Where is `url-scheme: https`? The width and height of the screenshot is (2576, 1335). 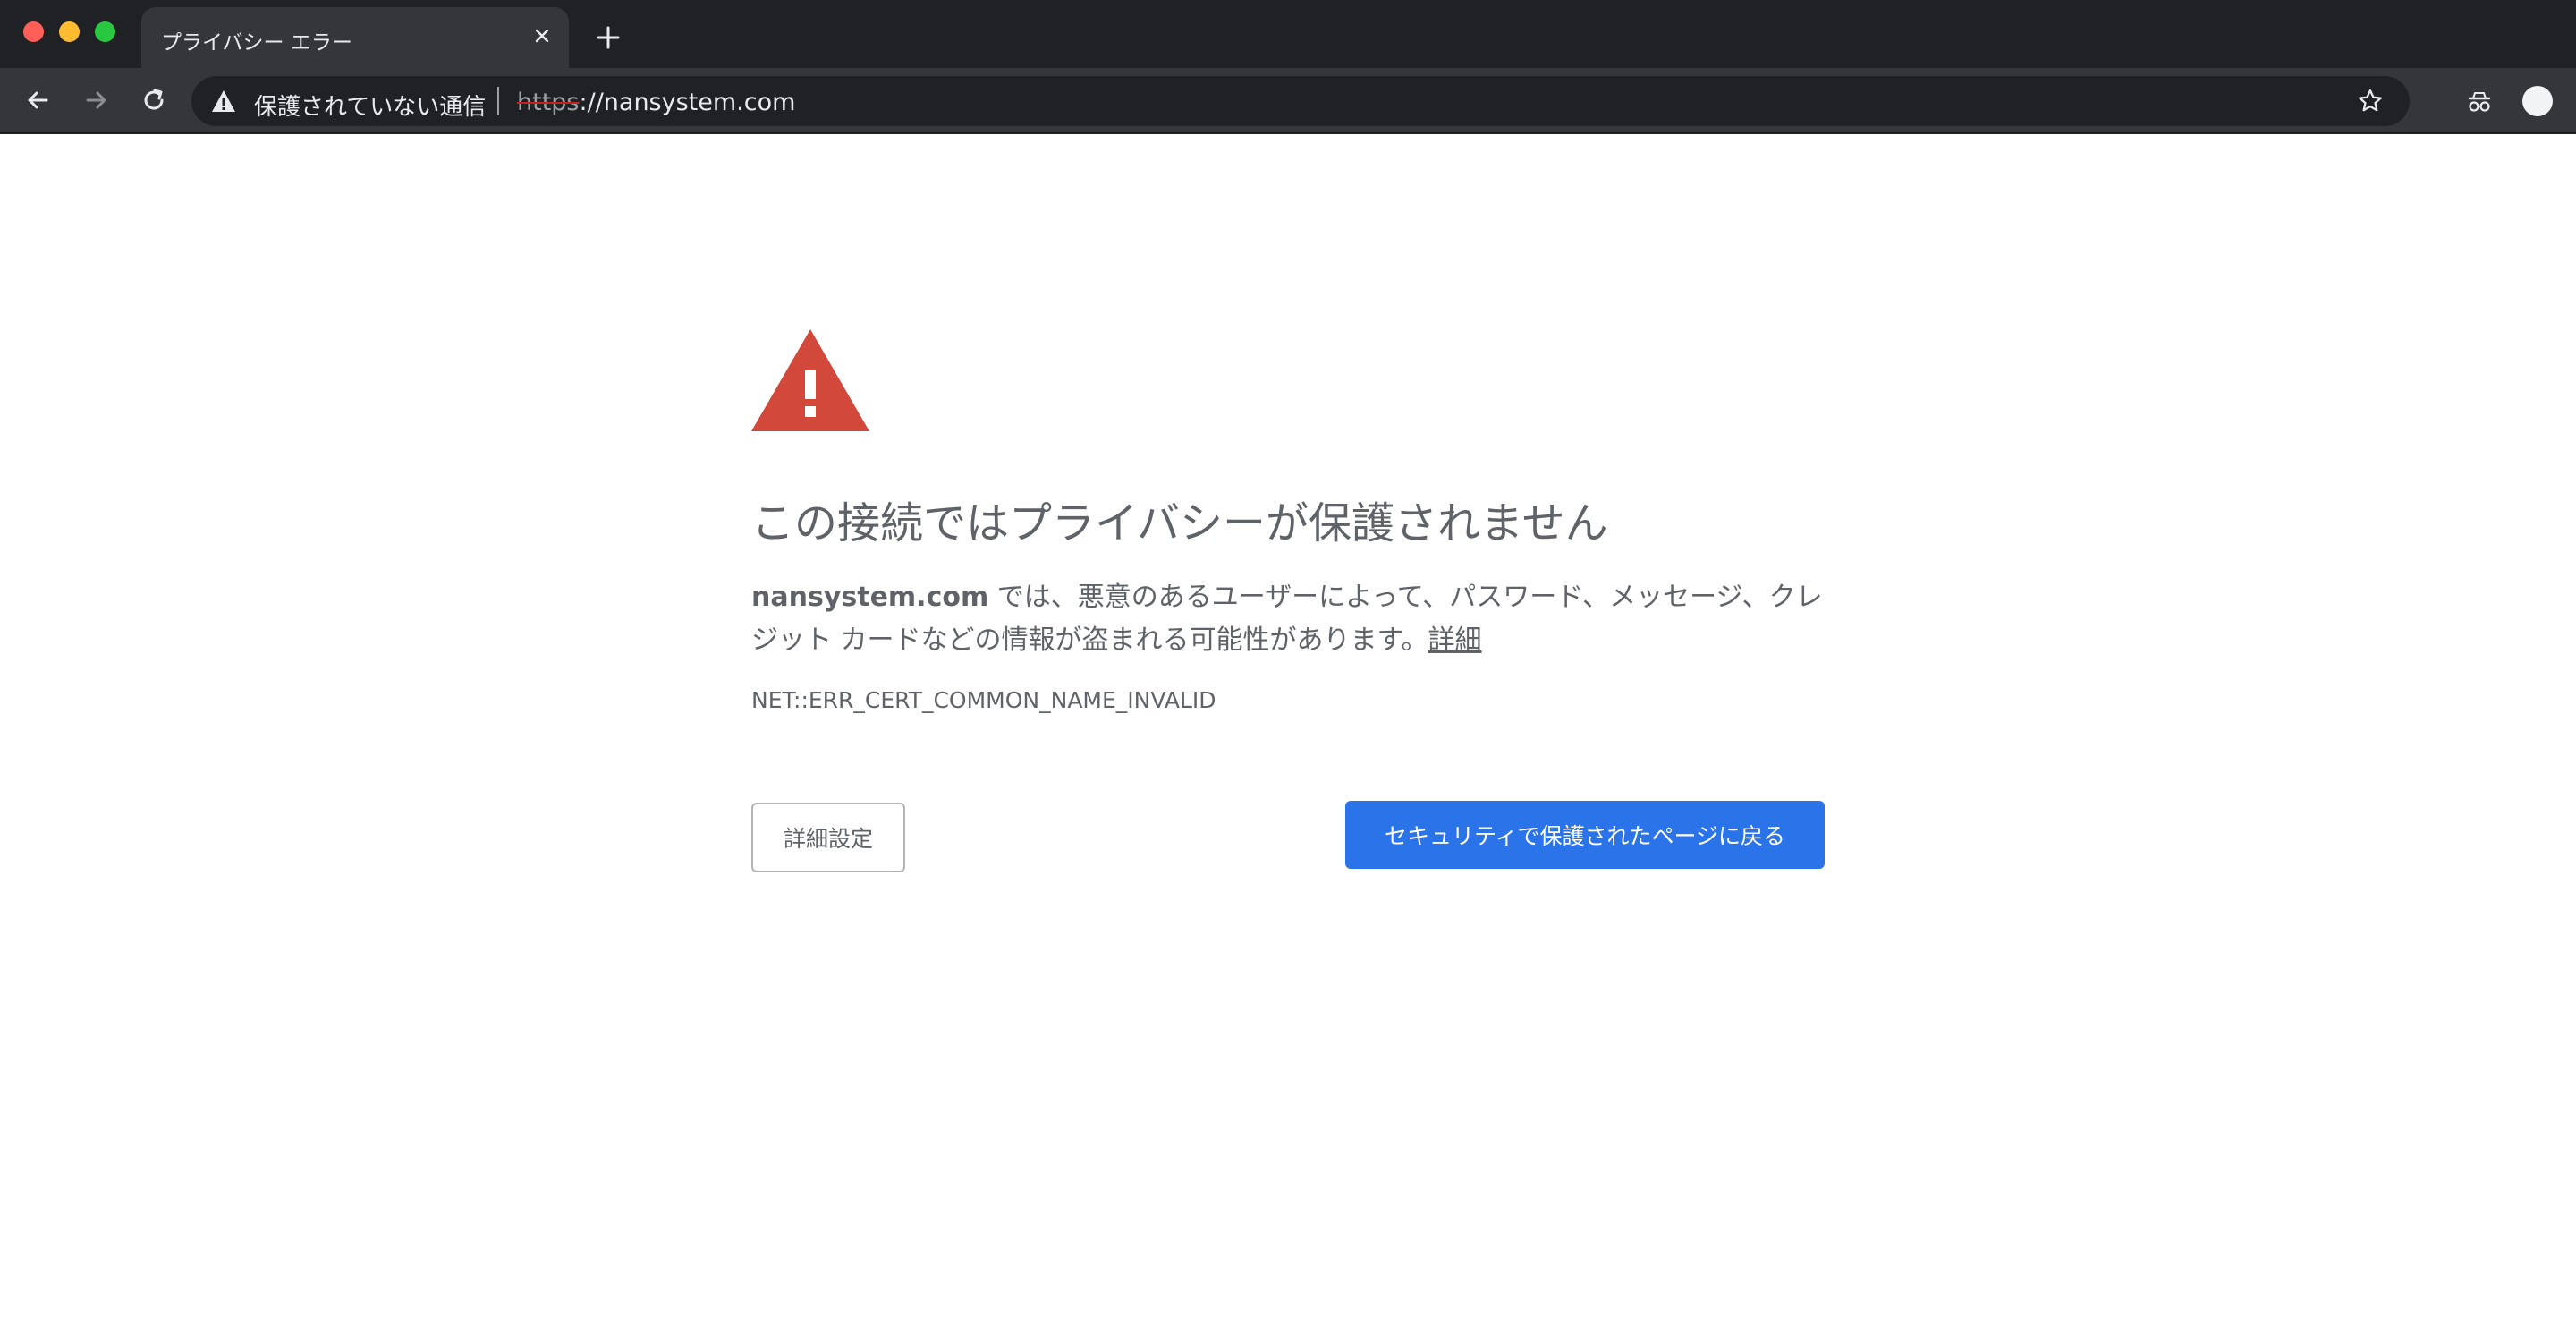
url-scheme: https is located at coordinates (548, 102).